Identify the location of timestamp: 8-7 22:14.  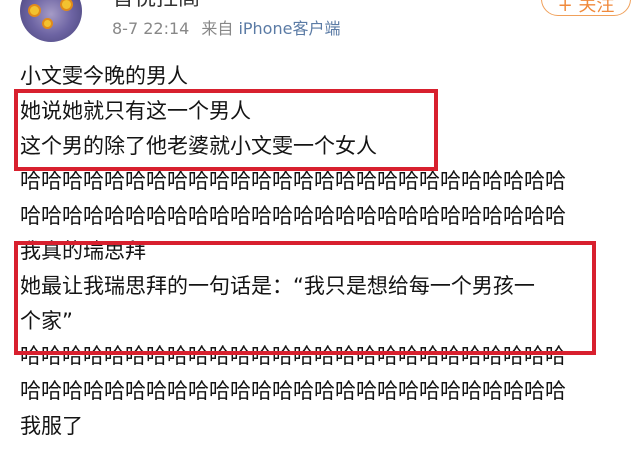
(151, 28).